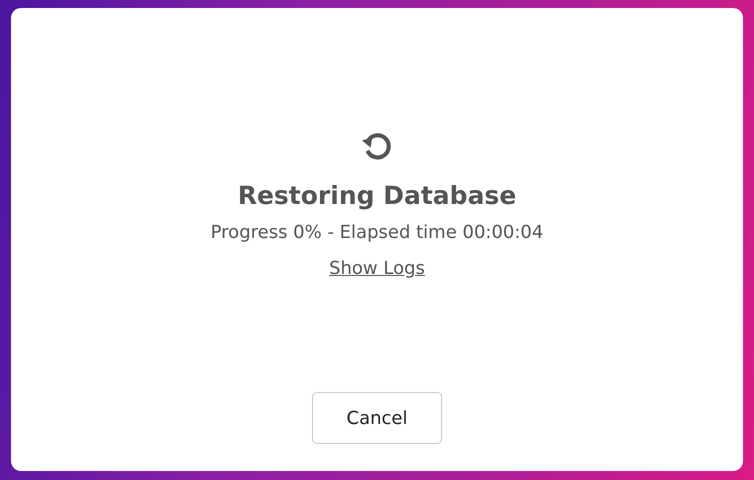  I want to click on show-logs-link: Show Logs, so click(377, 269).